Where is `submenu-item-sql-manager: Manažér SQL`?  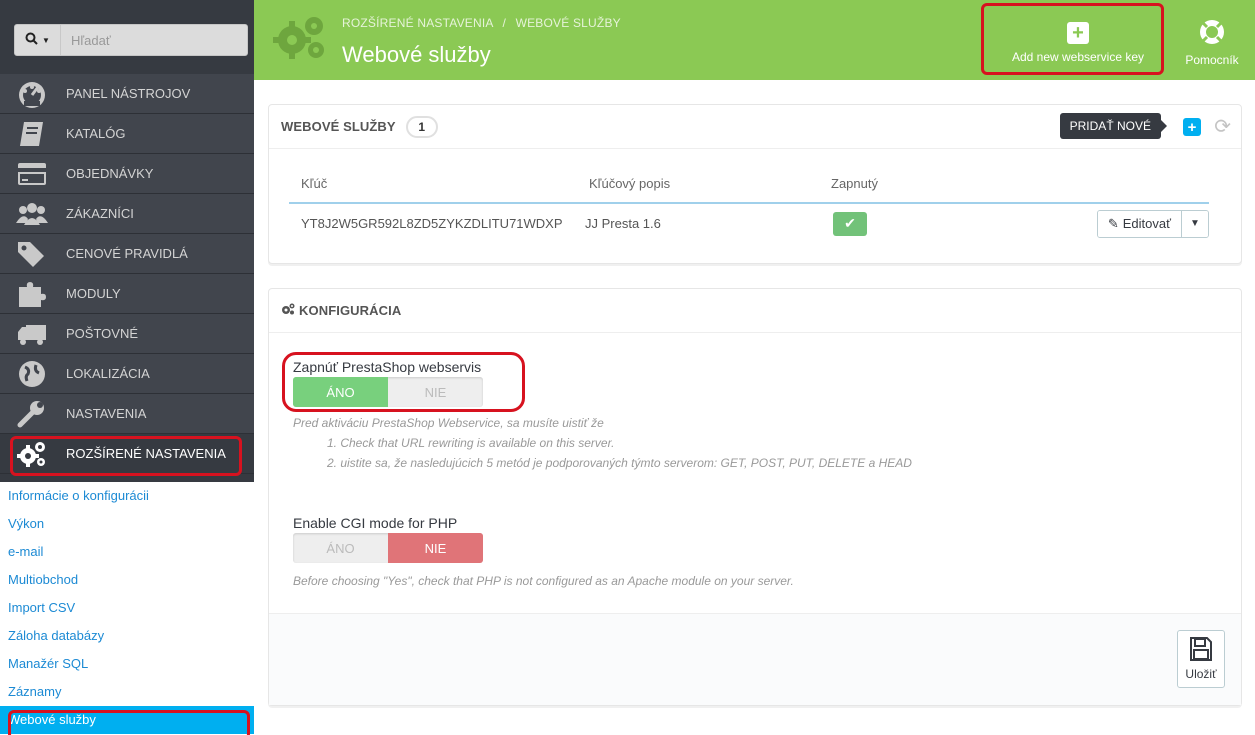 submenu-item-sql-manager: Manažér SQL is located at coordinates (127, 664).